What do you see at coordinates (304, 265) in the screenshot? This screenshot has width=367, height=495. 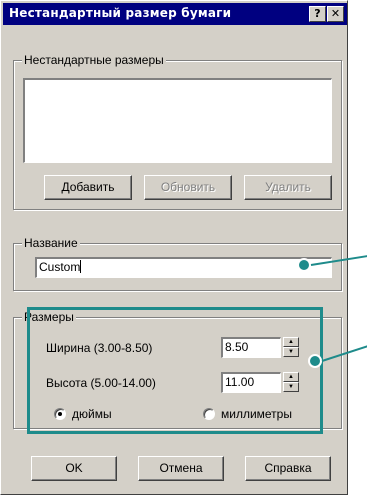 I see `callout-marker-name` at bounding box center [304, 265].